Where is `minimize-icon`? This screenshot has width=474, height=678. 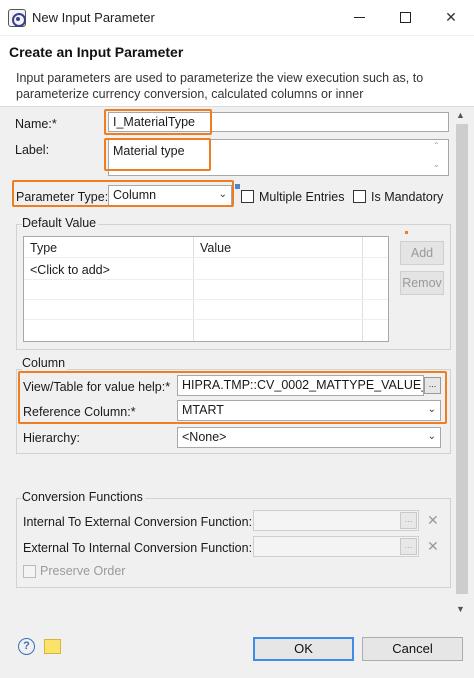 minimize-icon is located at coordinates (359, 17).